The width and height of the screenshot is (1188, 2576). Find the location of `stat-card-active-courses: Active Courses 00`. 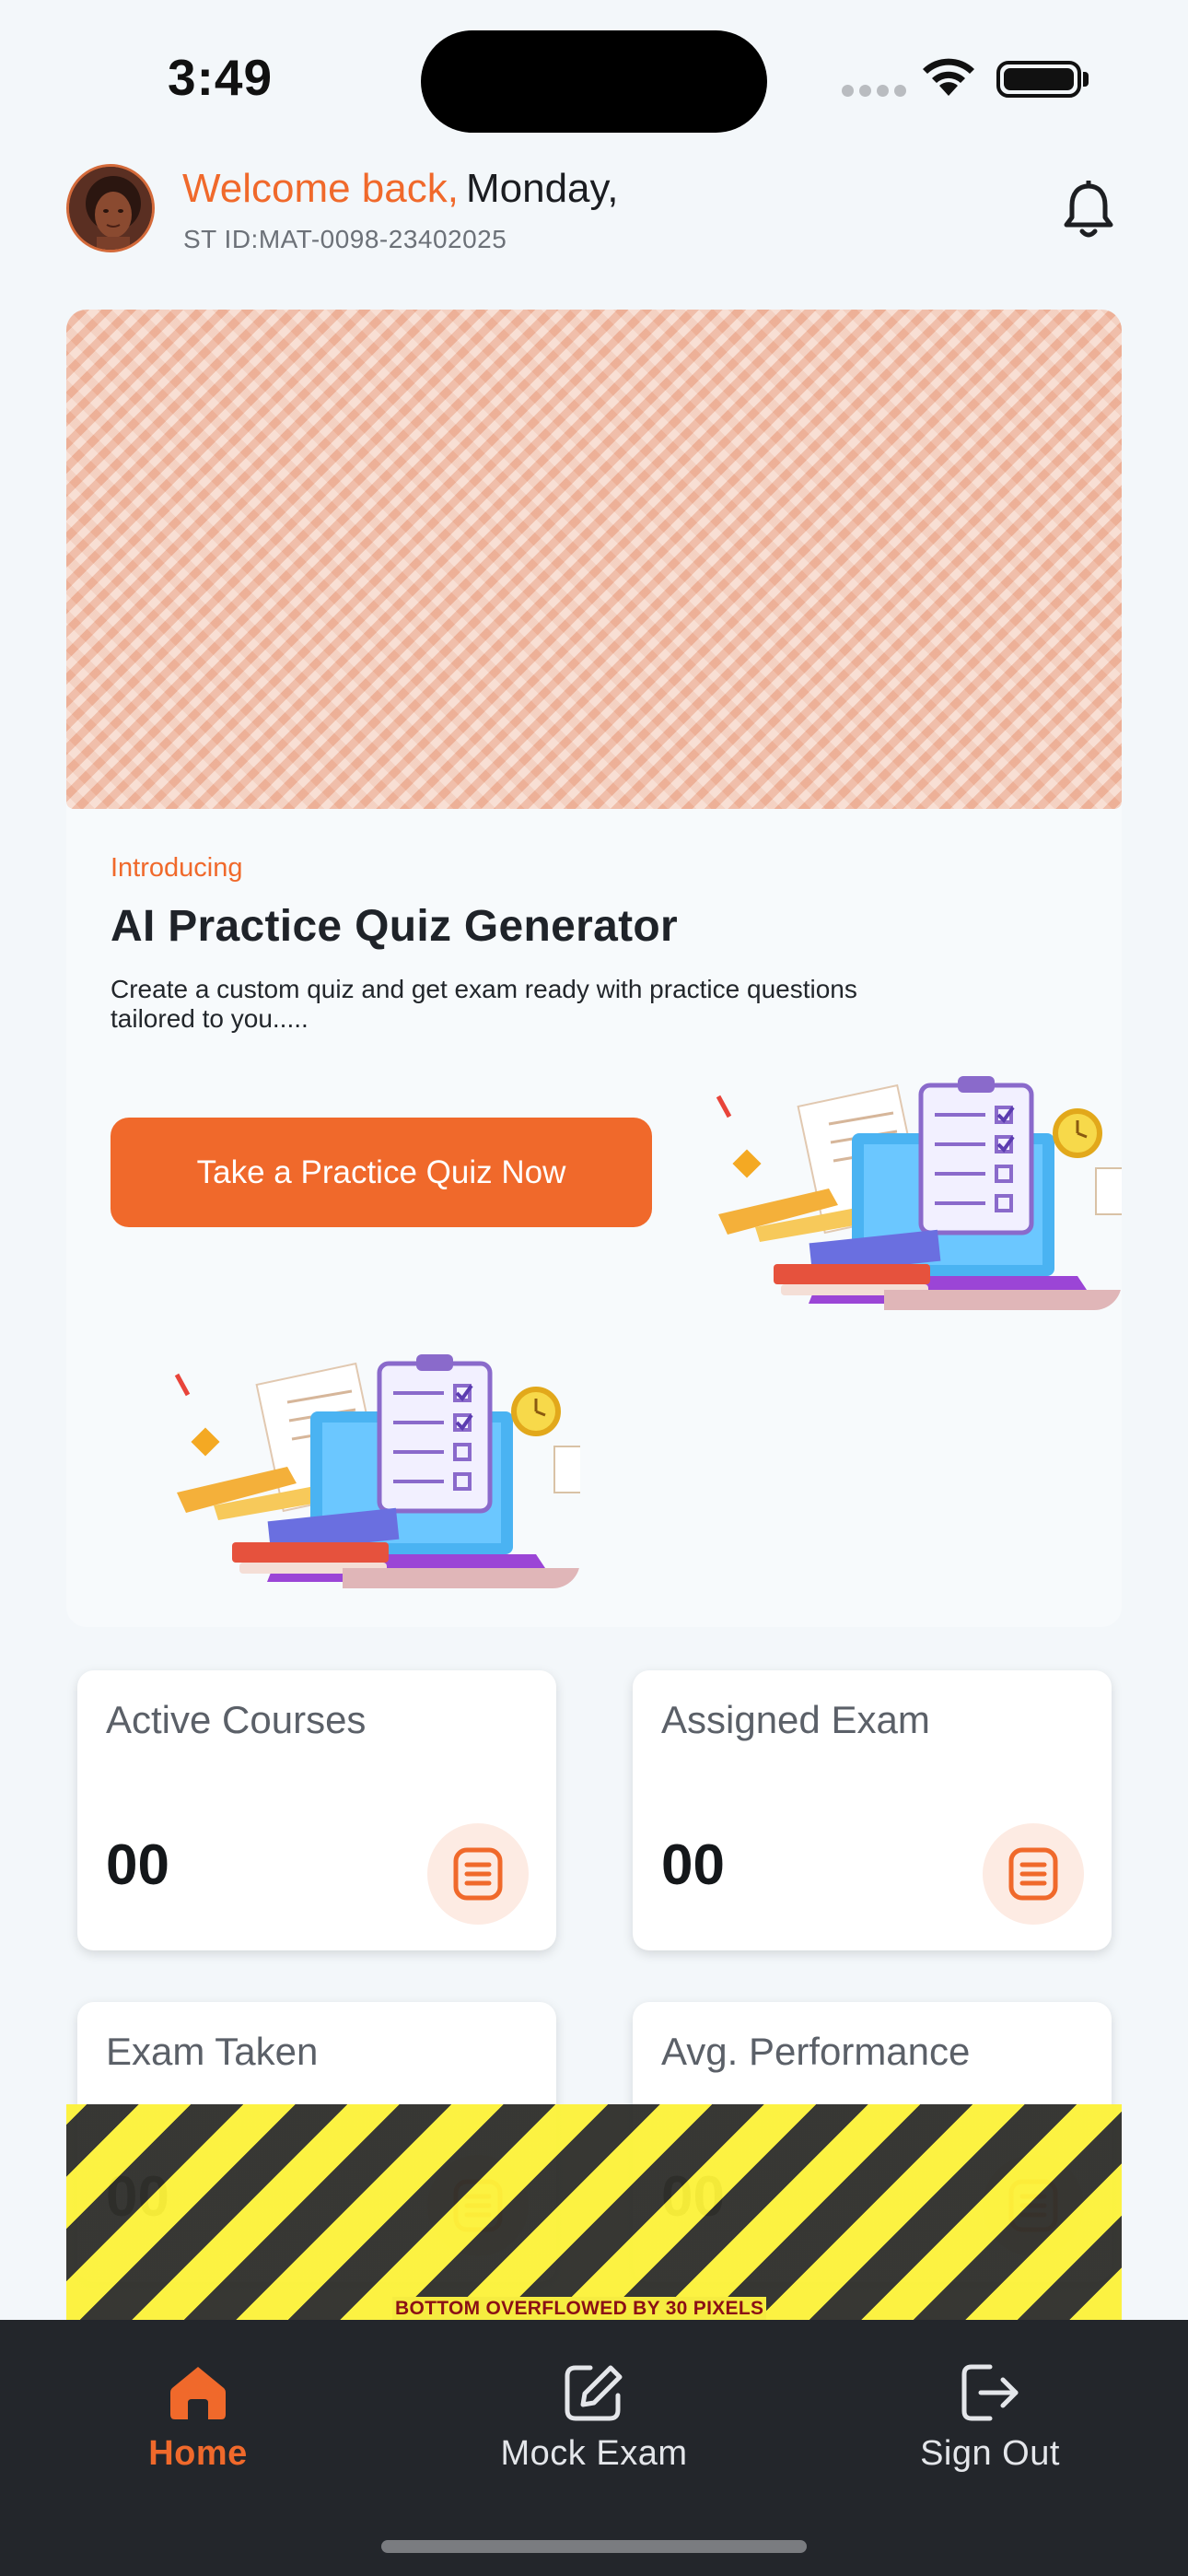

stat-card-active-courses: Active Courses 00 is located at coordinates (316, 1810).